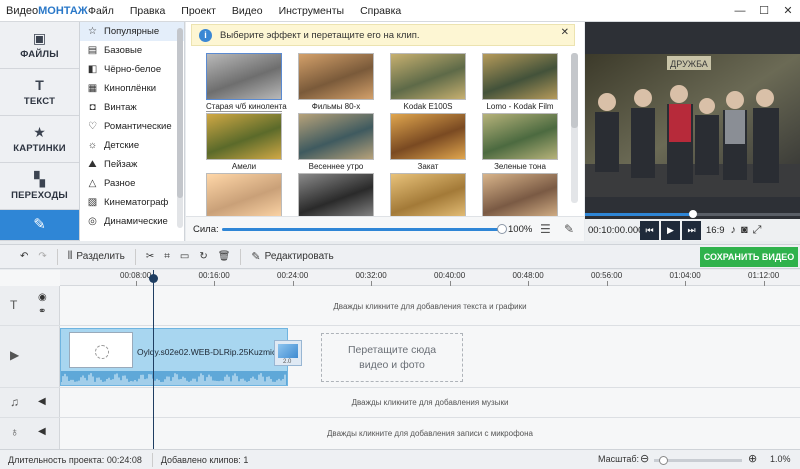 Image resolution: width=800 pixels, height=469 pixels. I want to click on sign-text: ДРУЖБА, so click(689, 64).